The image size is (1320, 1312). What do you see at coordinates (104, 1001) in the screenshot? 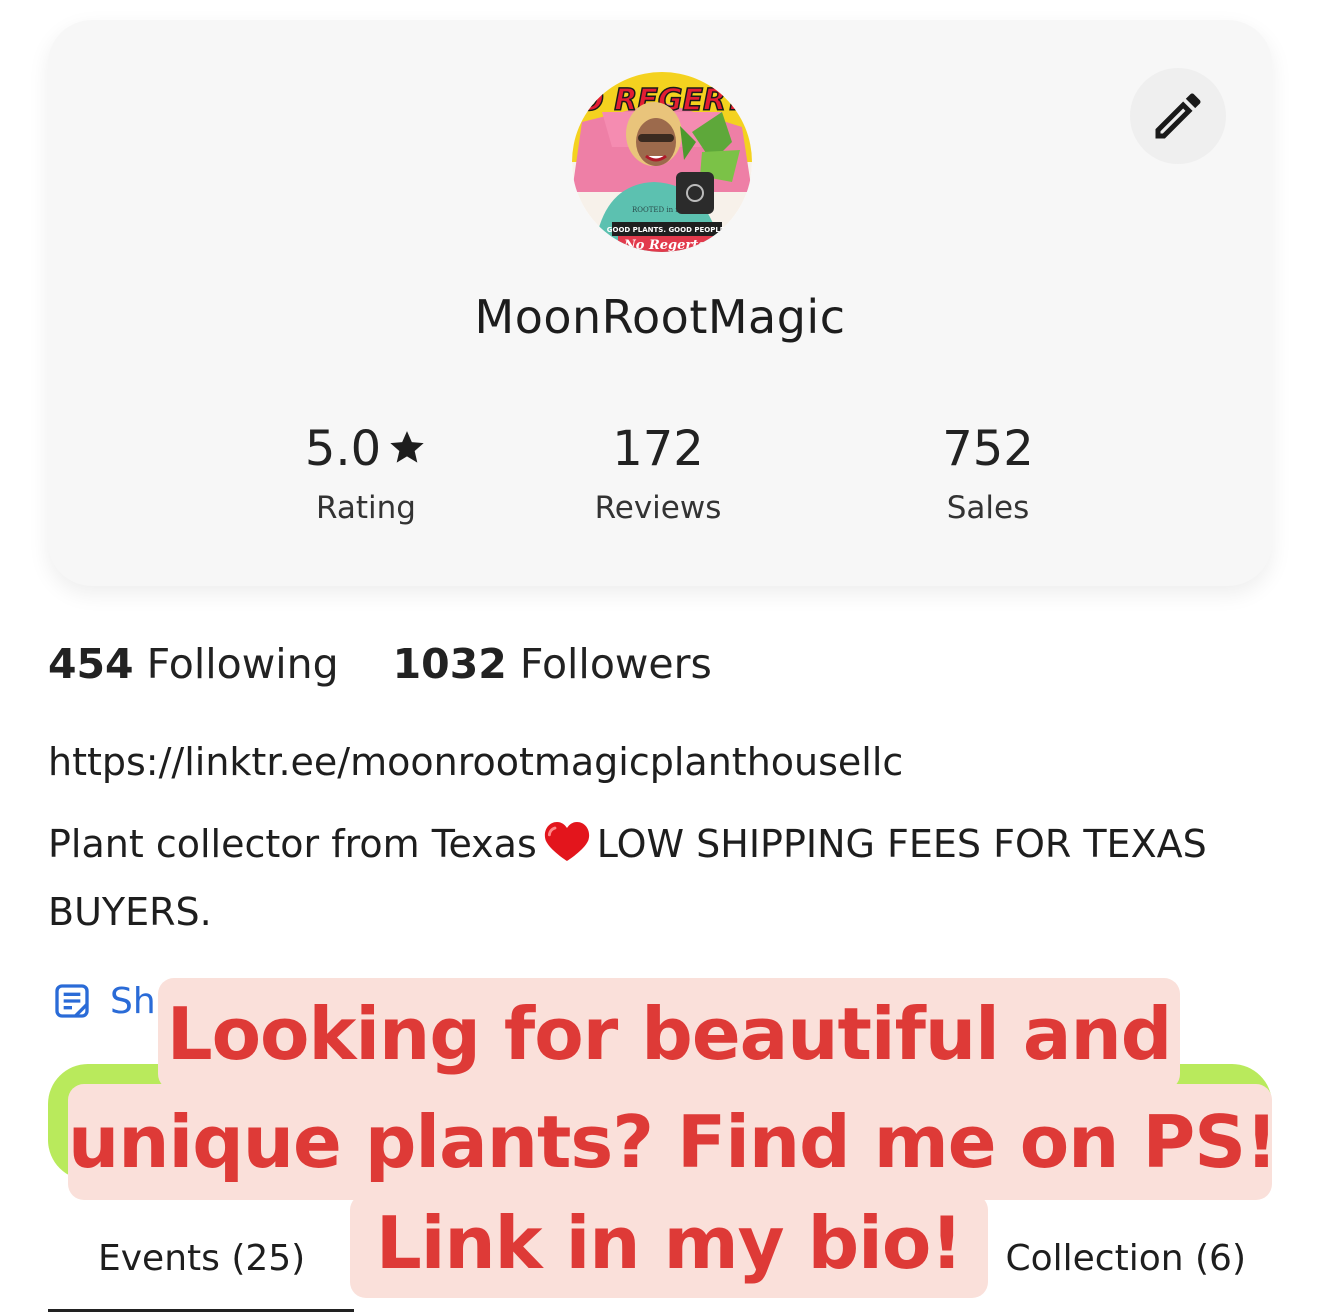
I see `show-more-link: Sh` at bounding box center [104, 1001].